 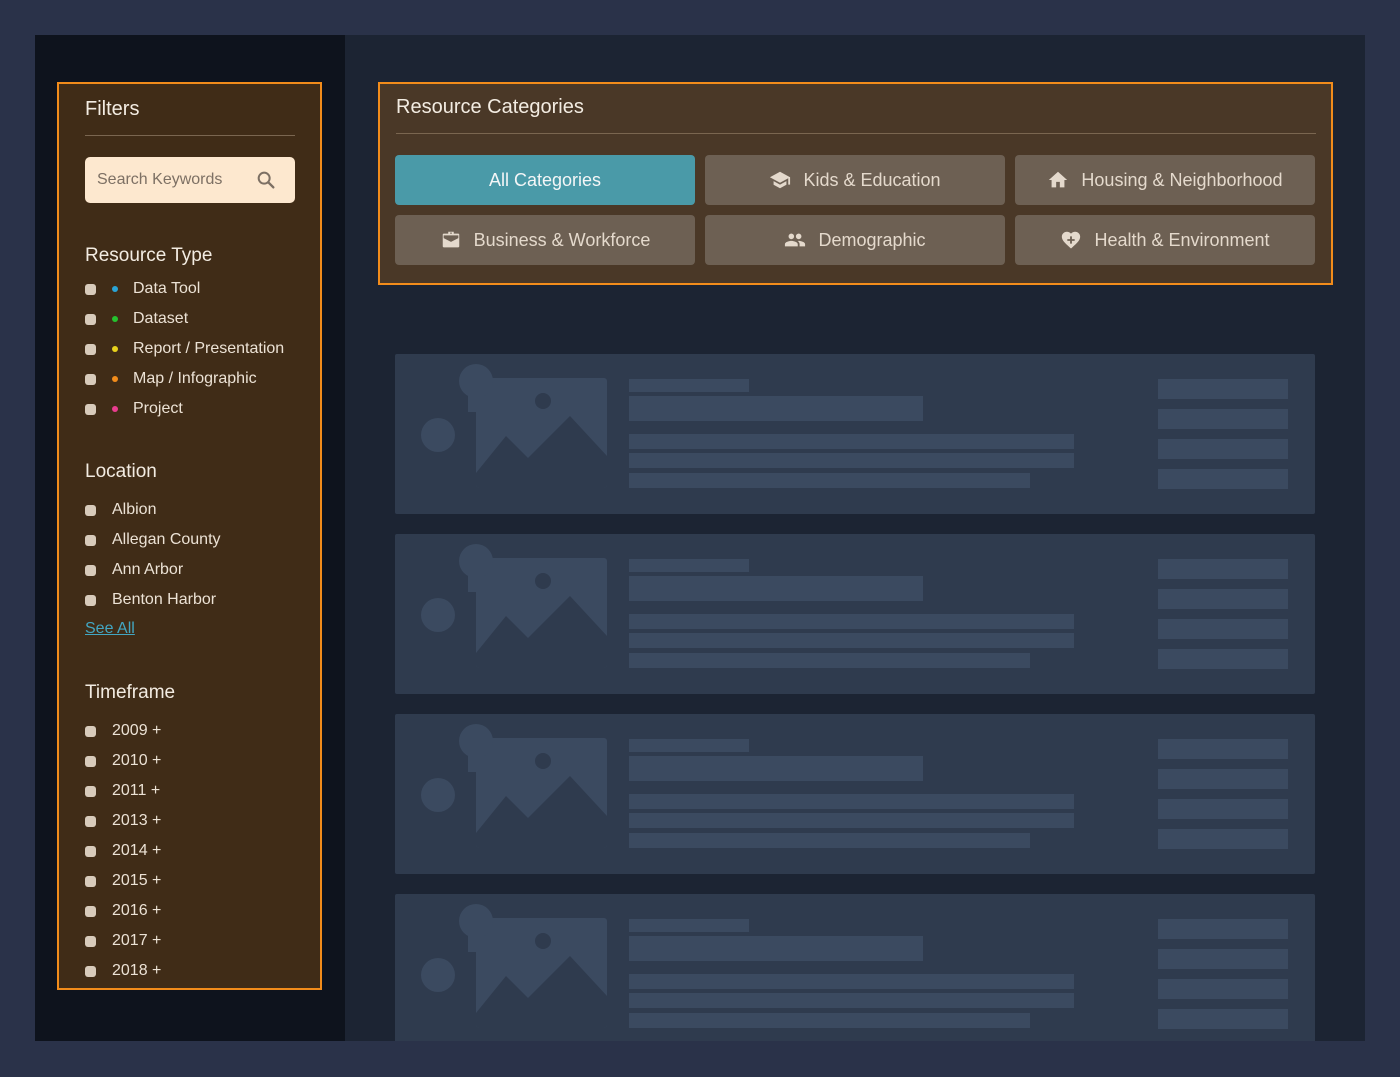 I want to click on filter-location: Benton Harbor, so click(x=150, y=600).